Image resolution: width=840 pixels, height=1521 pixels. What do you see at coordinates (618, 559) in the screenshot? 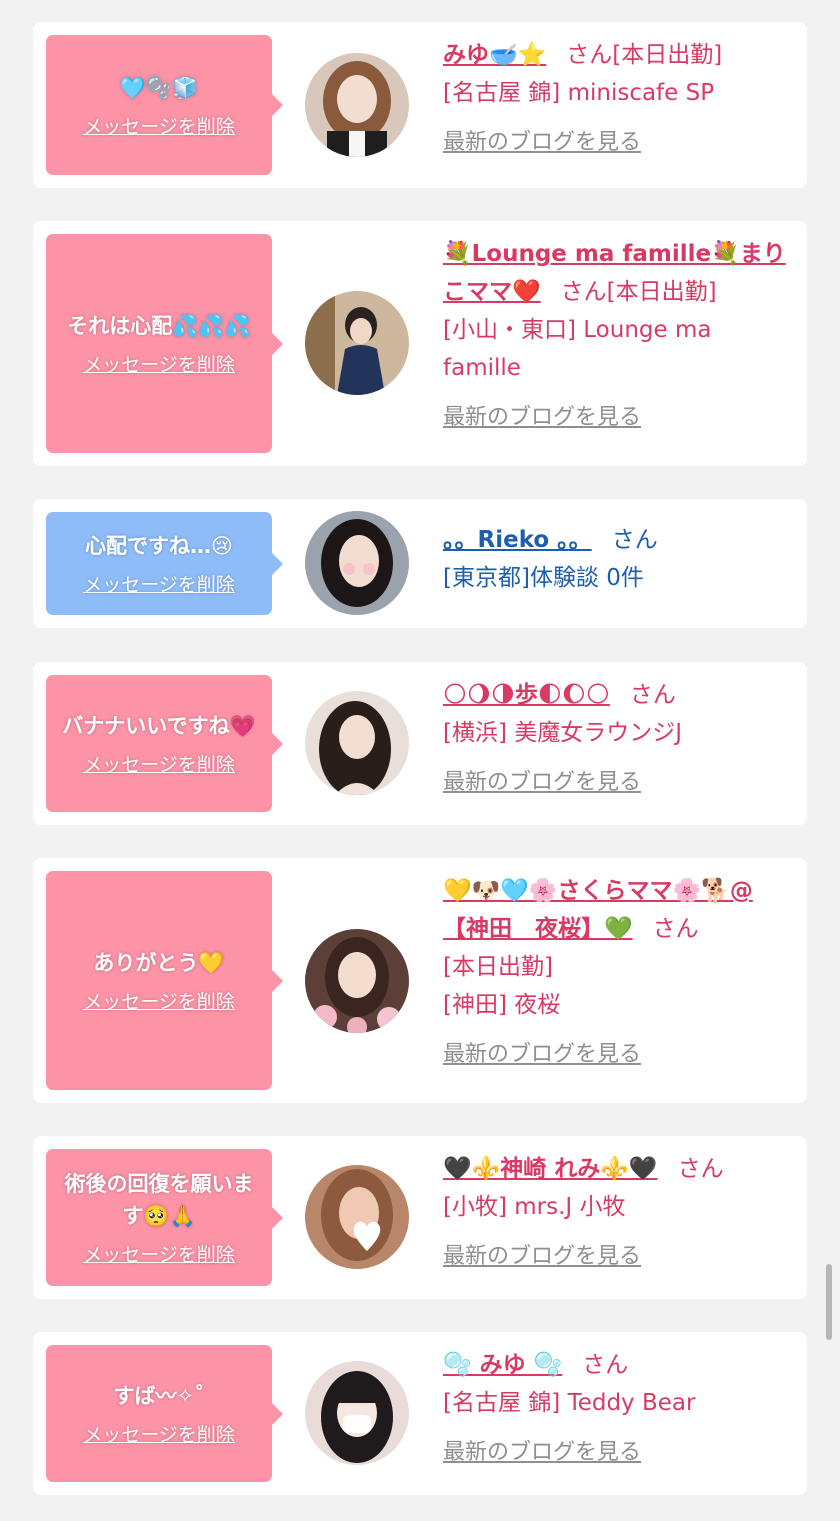
I see `user-info: 。。Rieko 。。 さん [東京都]体験談 0件` at bounding box center [618, 559].